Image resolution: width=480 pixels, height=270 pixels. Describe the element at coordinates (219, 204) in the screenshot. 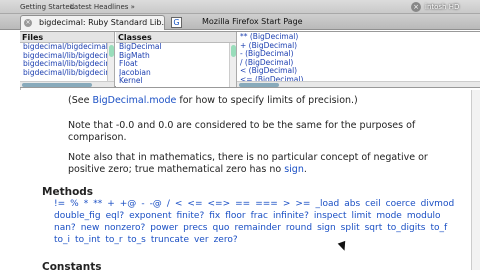

I see `method-index-link: <=>` at that location.